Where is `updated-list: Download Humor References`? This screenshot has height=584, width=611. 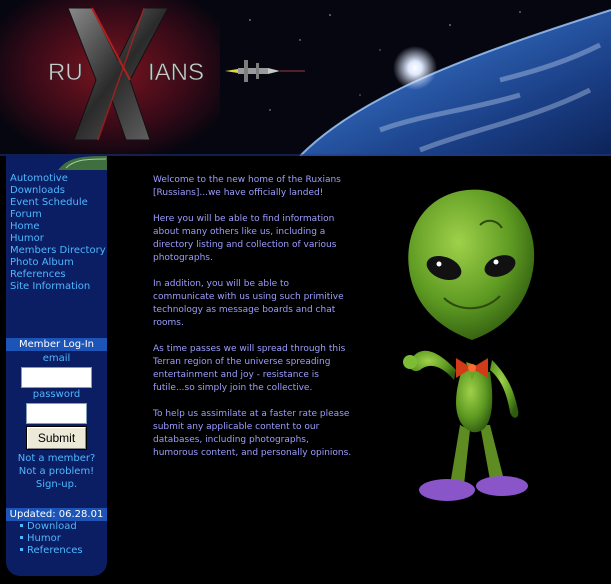
updated-list: Download Humor References is located at coordinates (51, 539).